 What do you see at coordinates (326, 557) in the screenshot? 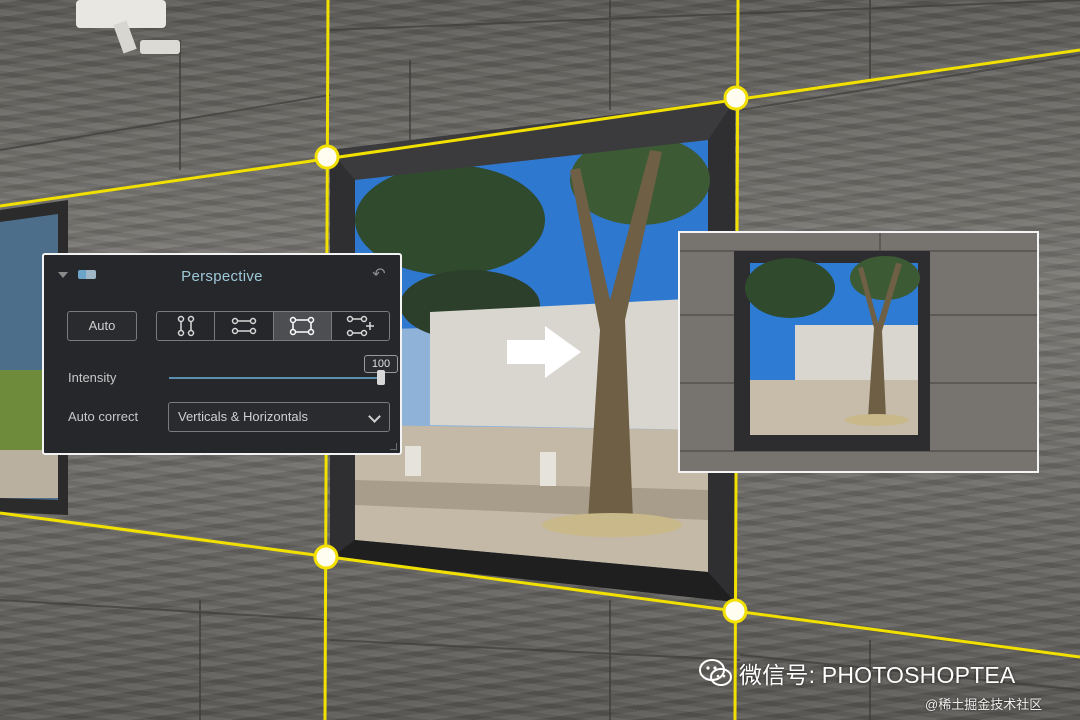
I see `guide-handle-bottom-left` at bounding box center [326, 557].